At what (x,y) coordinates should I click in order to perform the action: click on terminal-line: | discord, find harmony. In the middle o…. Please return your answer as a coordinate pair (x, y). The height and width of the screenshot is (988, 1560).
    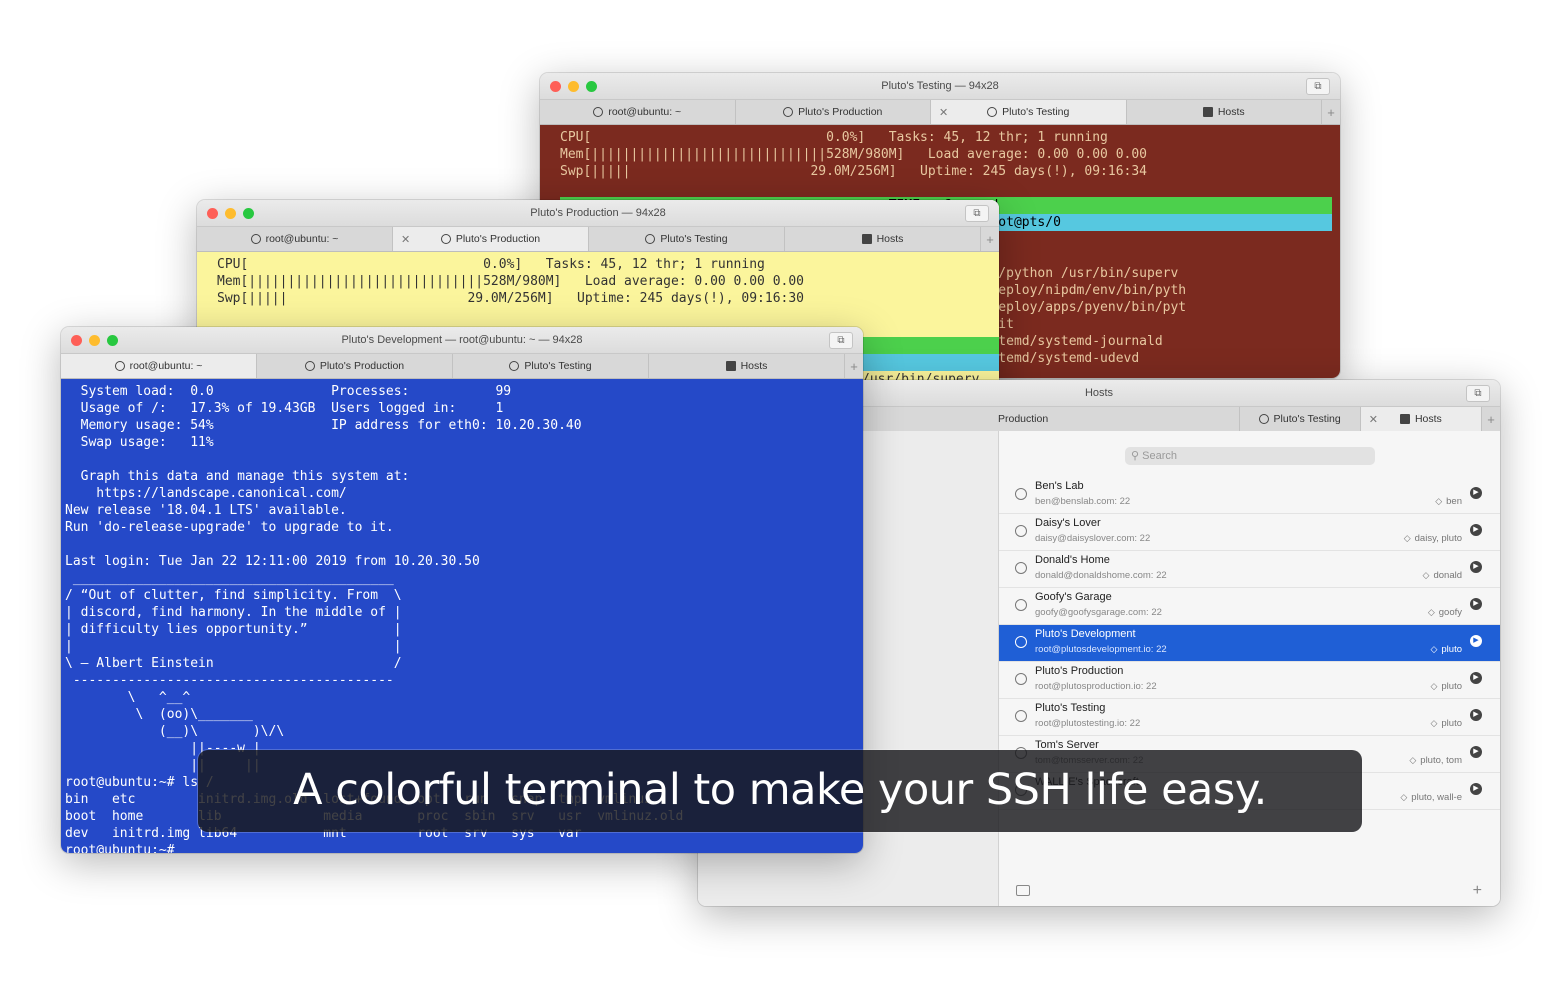
    Looking at the image, I should click on (233, 612).